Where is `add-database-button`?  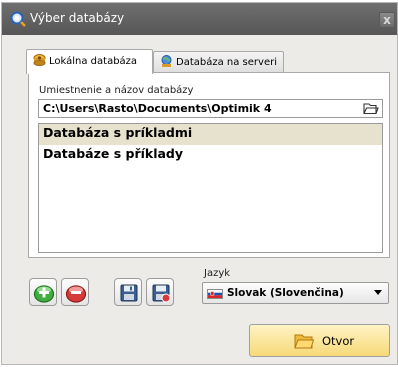 add-database-button is located at coordinates (43, 292).